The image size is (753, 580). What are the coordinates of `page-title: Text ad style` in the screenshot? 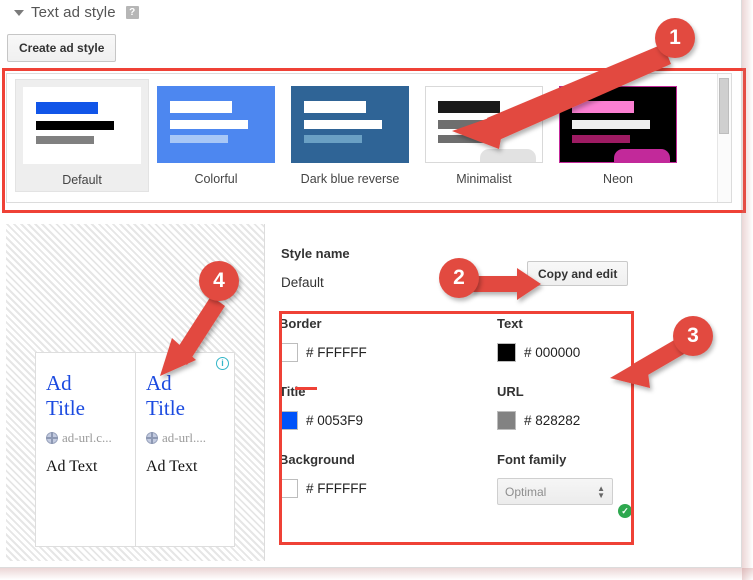 It's located at (73, 12).